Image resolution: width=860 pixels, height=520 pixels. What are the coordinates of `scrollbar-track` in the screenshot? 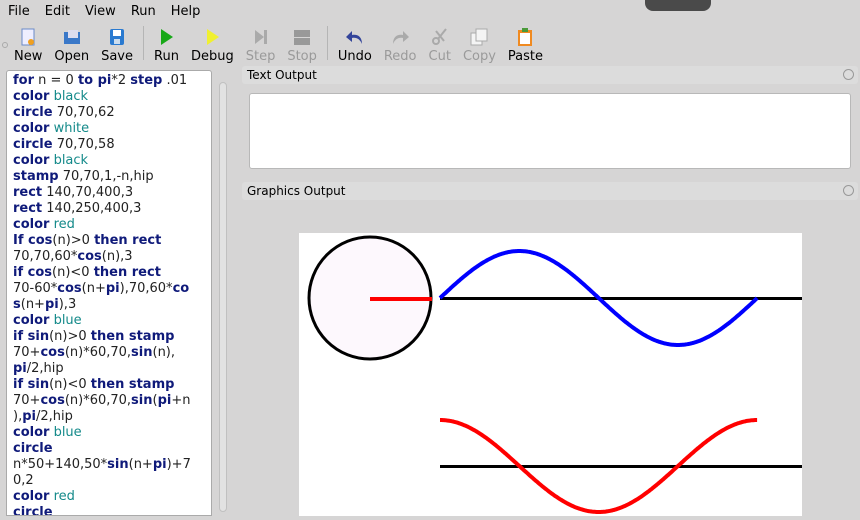 It's located at (223, 297).